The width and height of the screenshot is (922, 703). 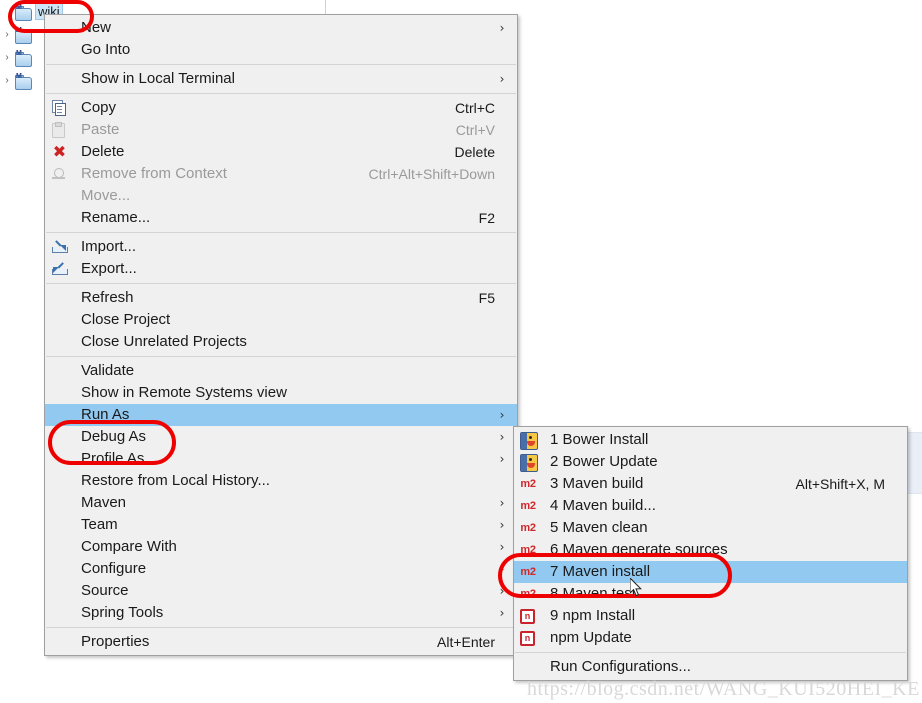 I want to click on menu-item: Move...›, so click(x=281, y=196).